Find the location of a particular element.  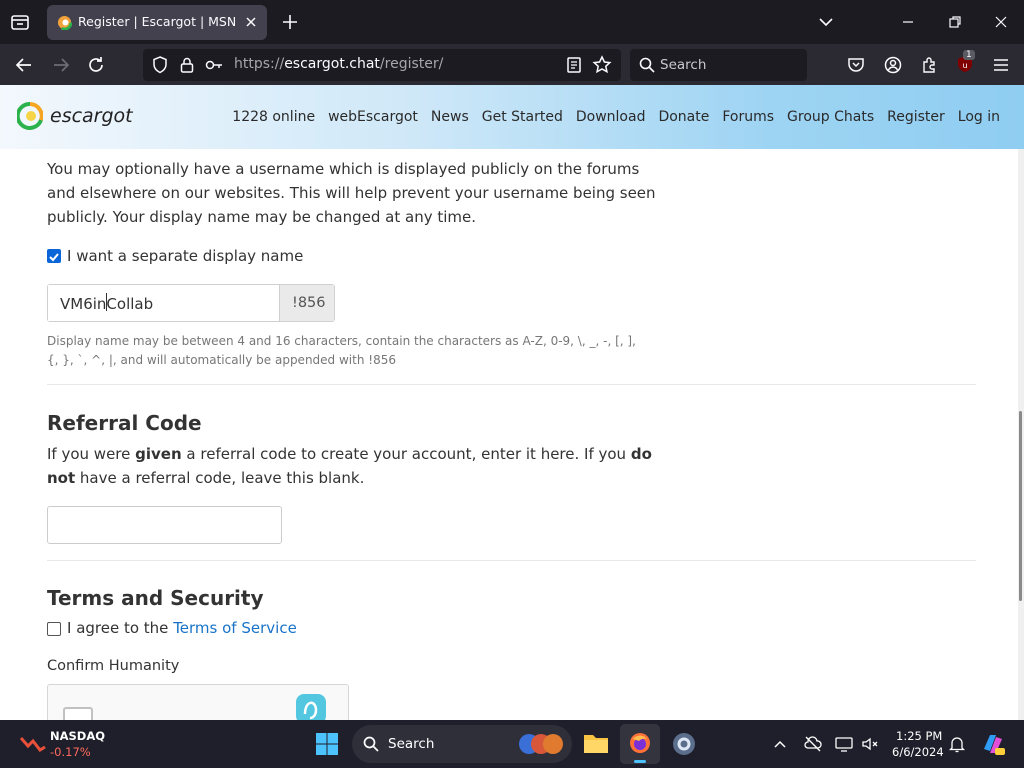

taskbar-search-placeholder: Search is located at coordinates (411, 744).